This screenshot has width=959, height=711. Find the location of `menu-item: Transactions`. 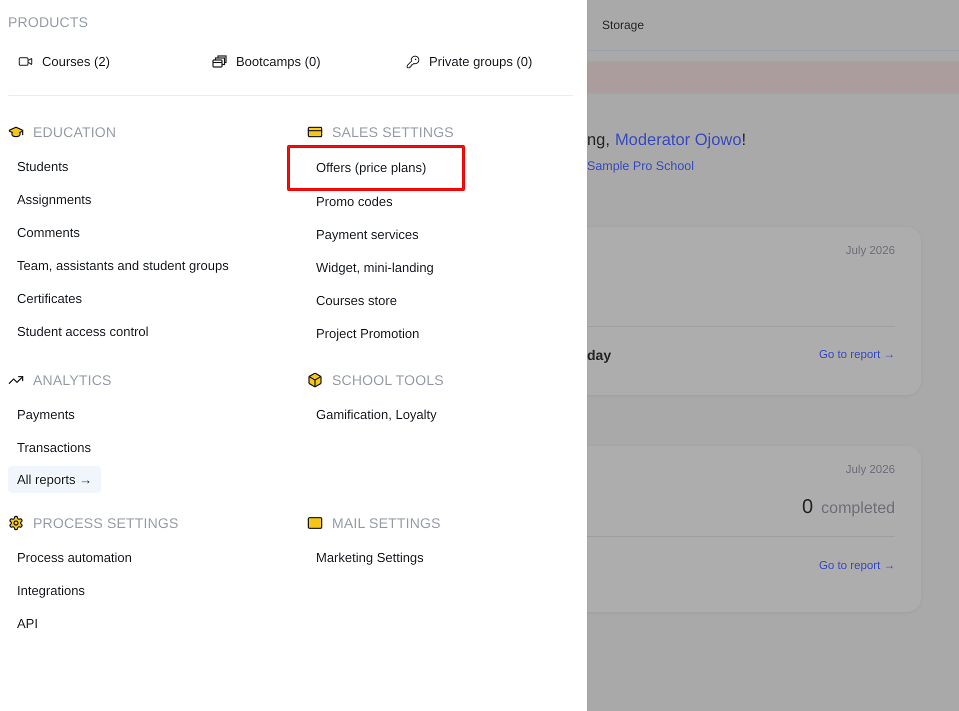

menu-item: Transactions is located at coordinates (54, 447).